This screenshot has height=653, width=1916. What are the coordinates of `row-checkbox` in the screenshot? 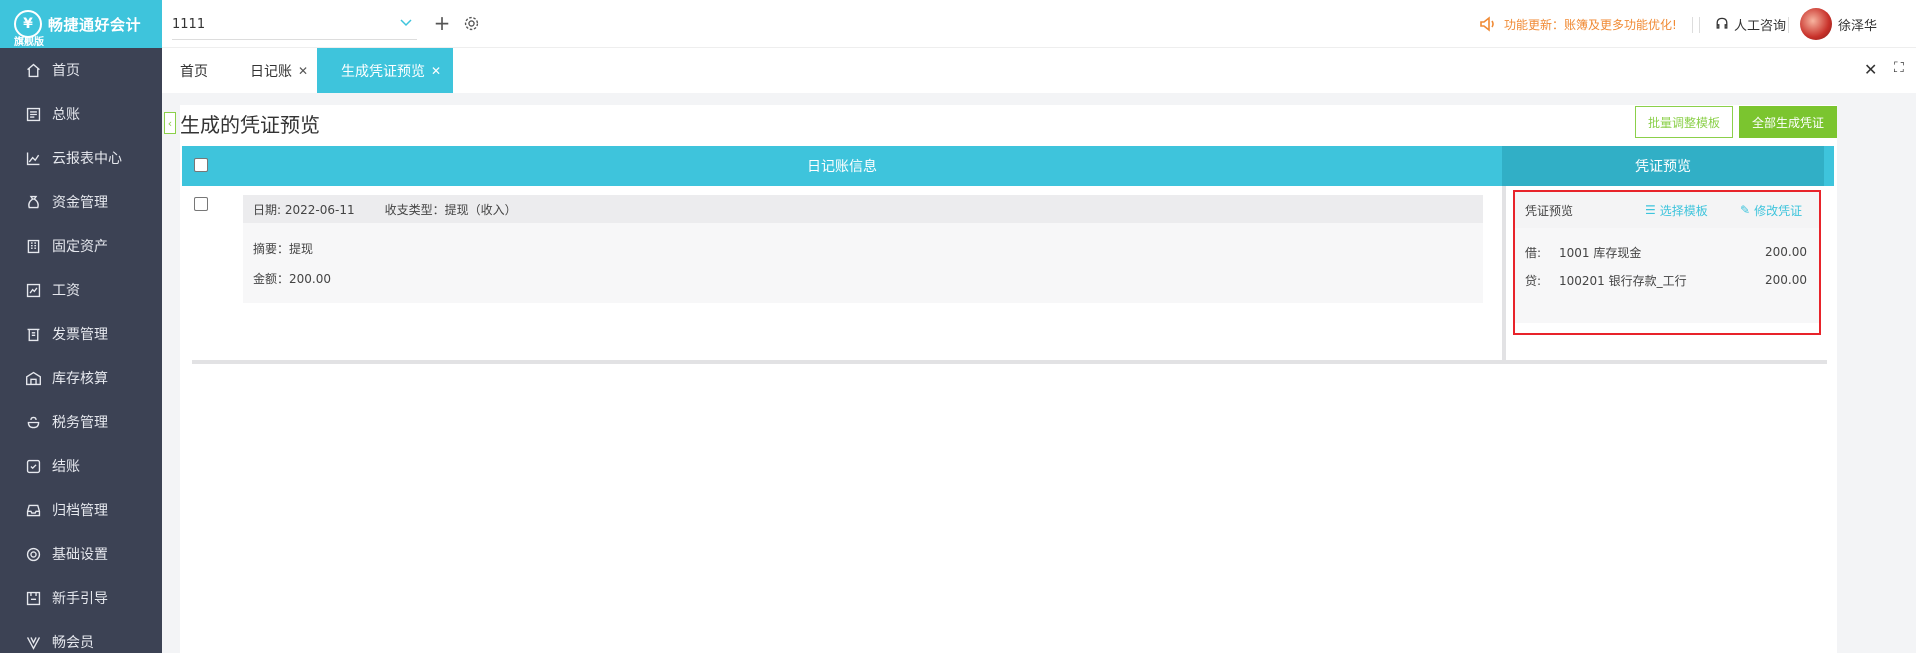 It's located at (201, 204).